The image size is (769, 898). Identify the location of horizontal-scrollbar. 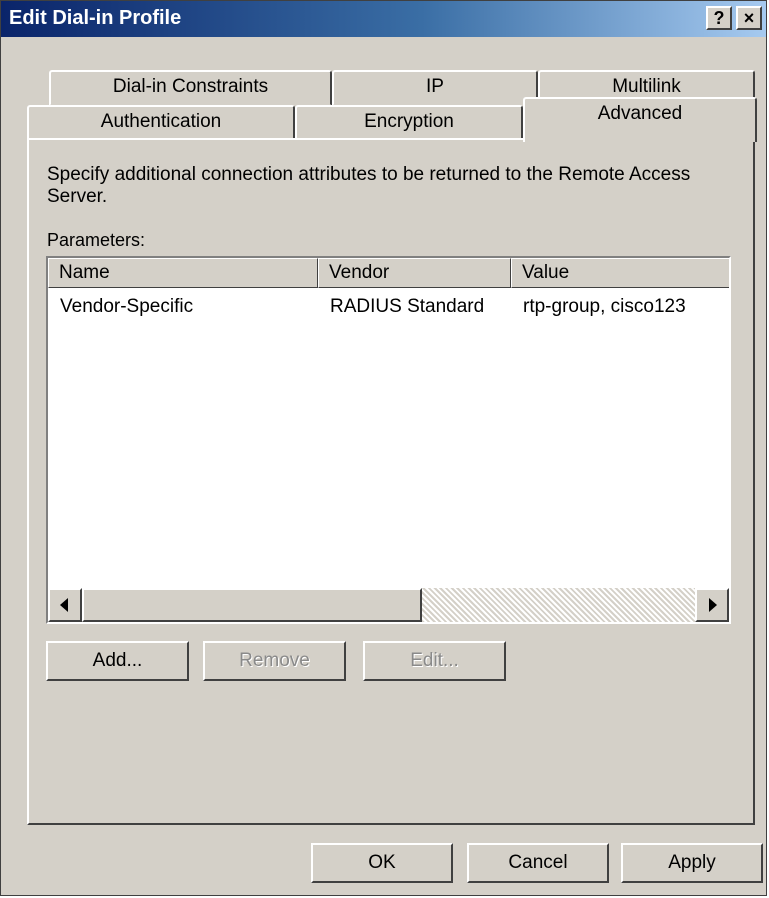
(388, 605).